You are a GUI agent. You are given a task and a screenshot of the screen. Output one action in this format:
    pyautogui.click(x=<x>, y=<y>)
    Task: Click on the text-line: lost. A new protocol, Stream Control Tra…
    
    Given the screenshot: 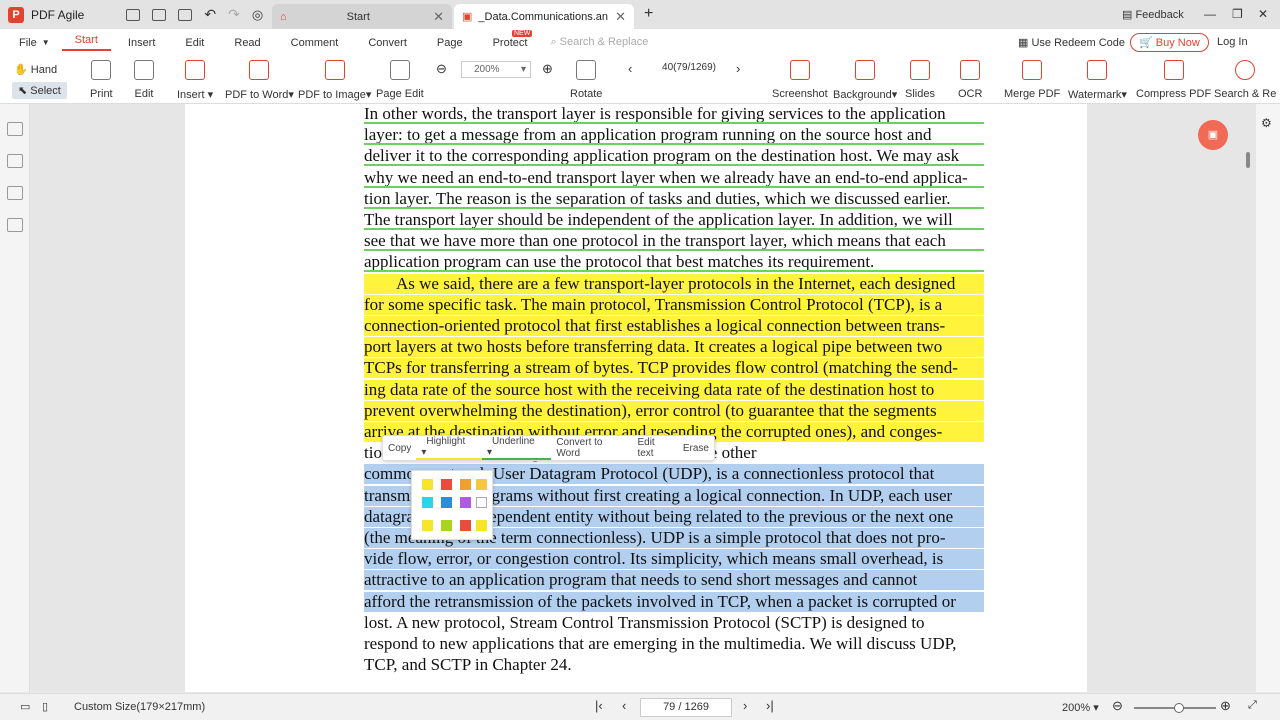 What is the action you would take?
    pyautogui.click(x=674, y=623)
    